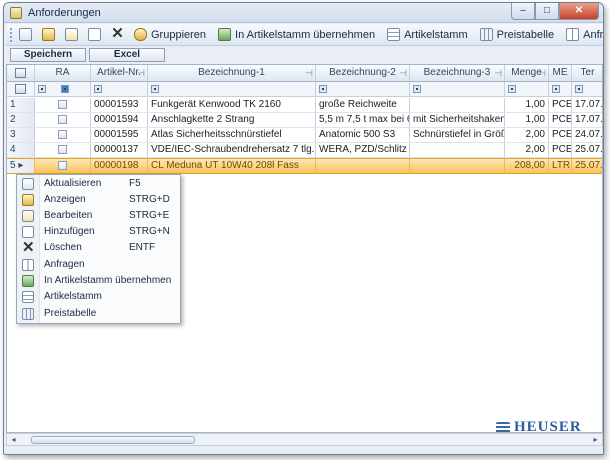 This screenshot has width=610, height=460. What do you see at coordinates (98, 200) in the screenshot?
I see `menu-item-show: Anzeigen STRG+D` at bounding box center [98, 200].